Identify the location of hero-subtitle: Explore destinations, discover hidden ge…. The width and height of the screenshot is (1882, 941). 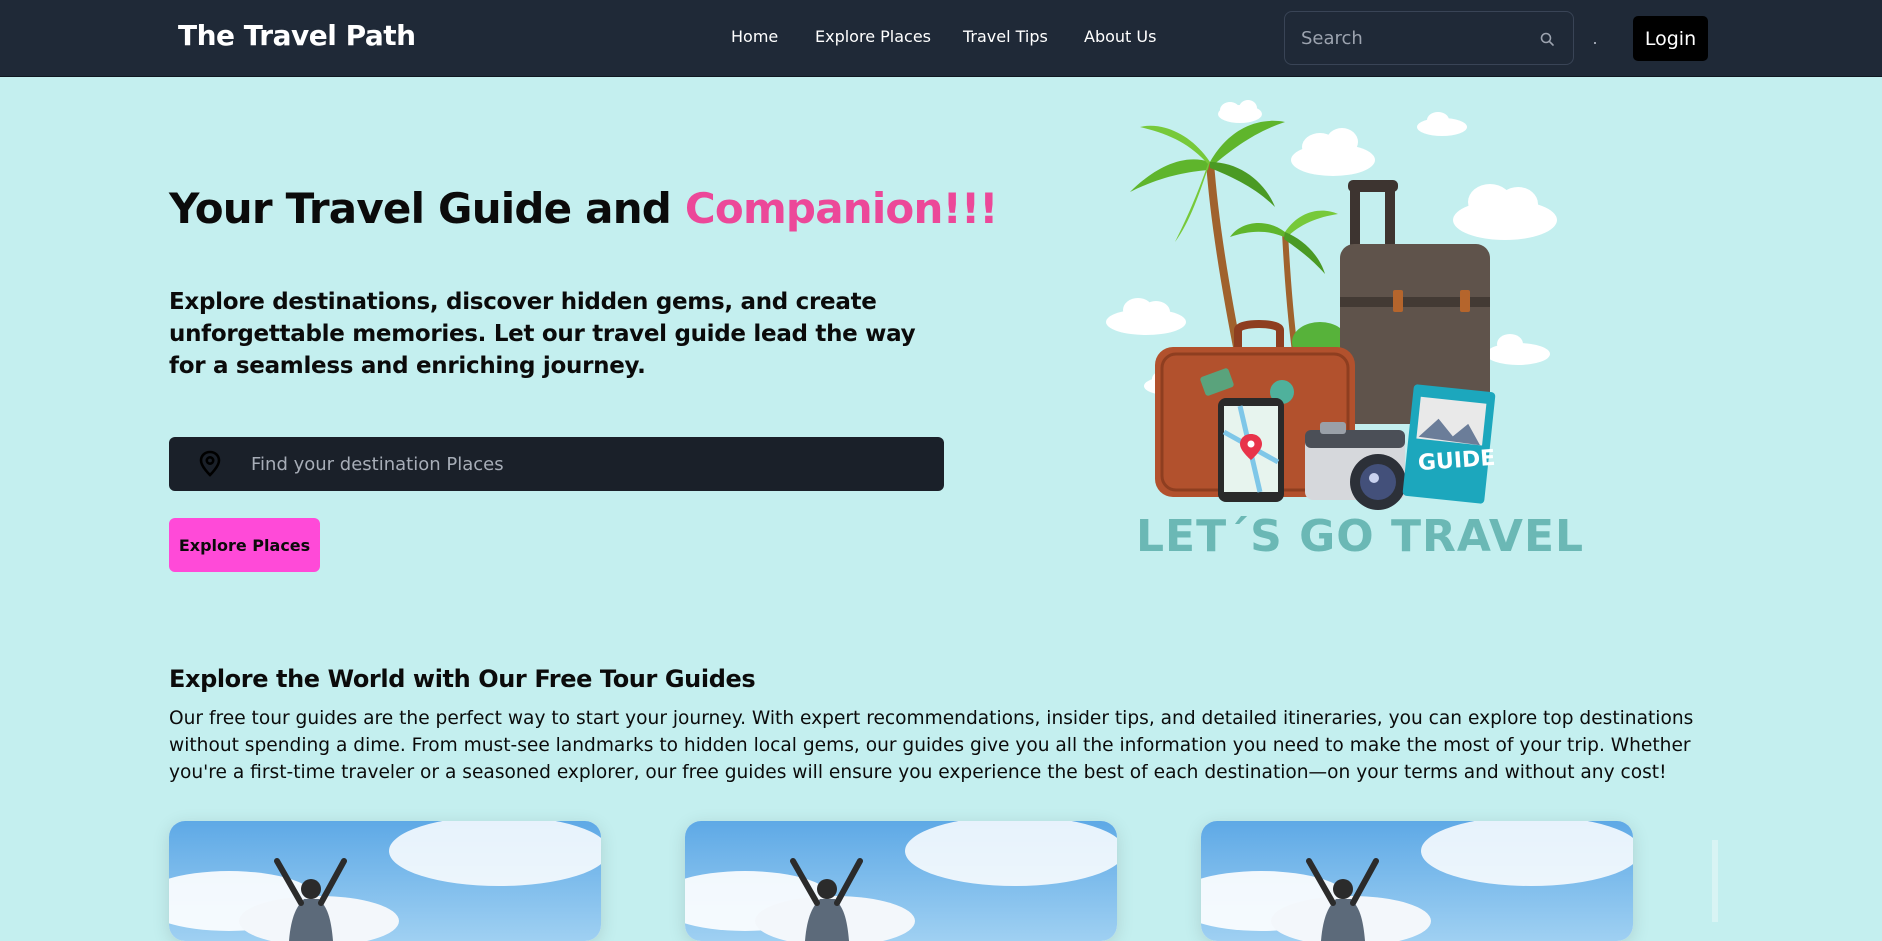
(542, 334).